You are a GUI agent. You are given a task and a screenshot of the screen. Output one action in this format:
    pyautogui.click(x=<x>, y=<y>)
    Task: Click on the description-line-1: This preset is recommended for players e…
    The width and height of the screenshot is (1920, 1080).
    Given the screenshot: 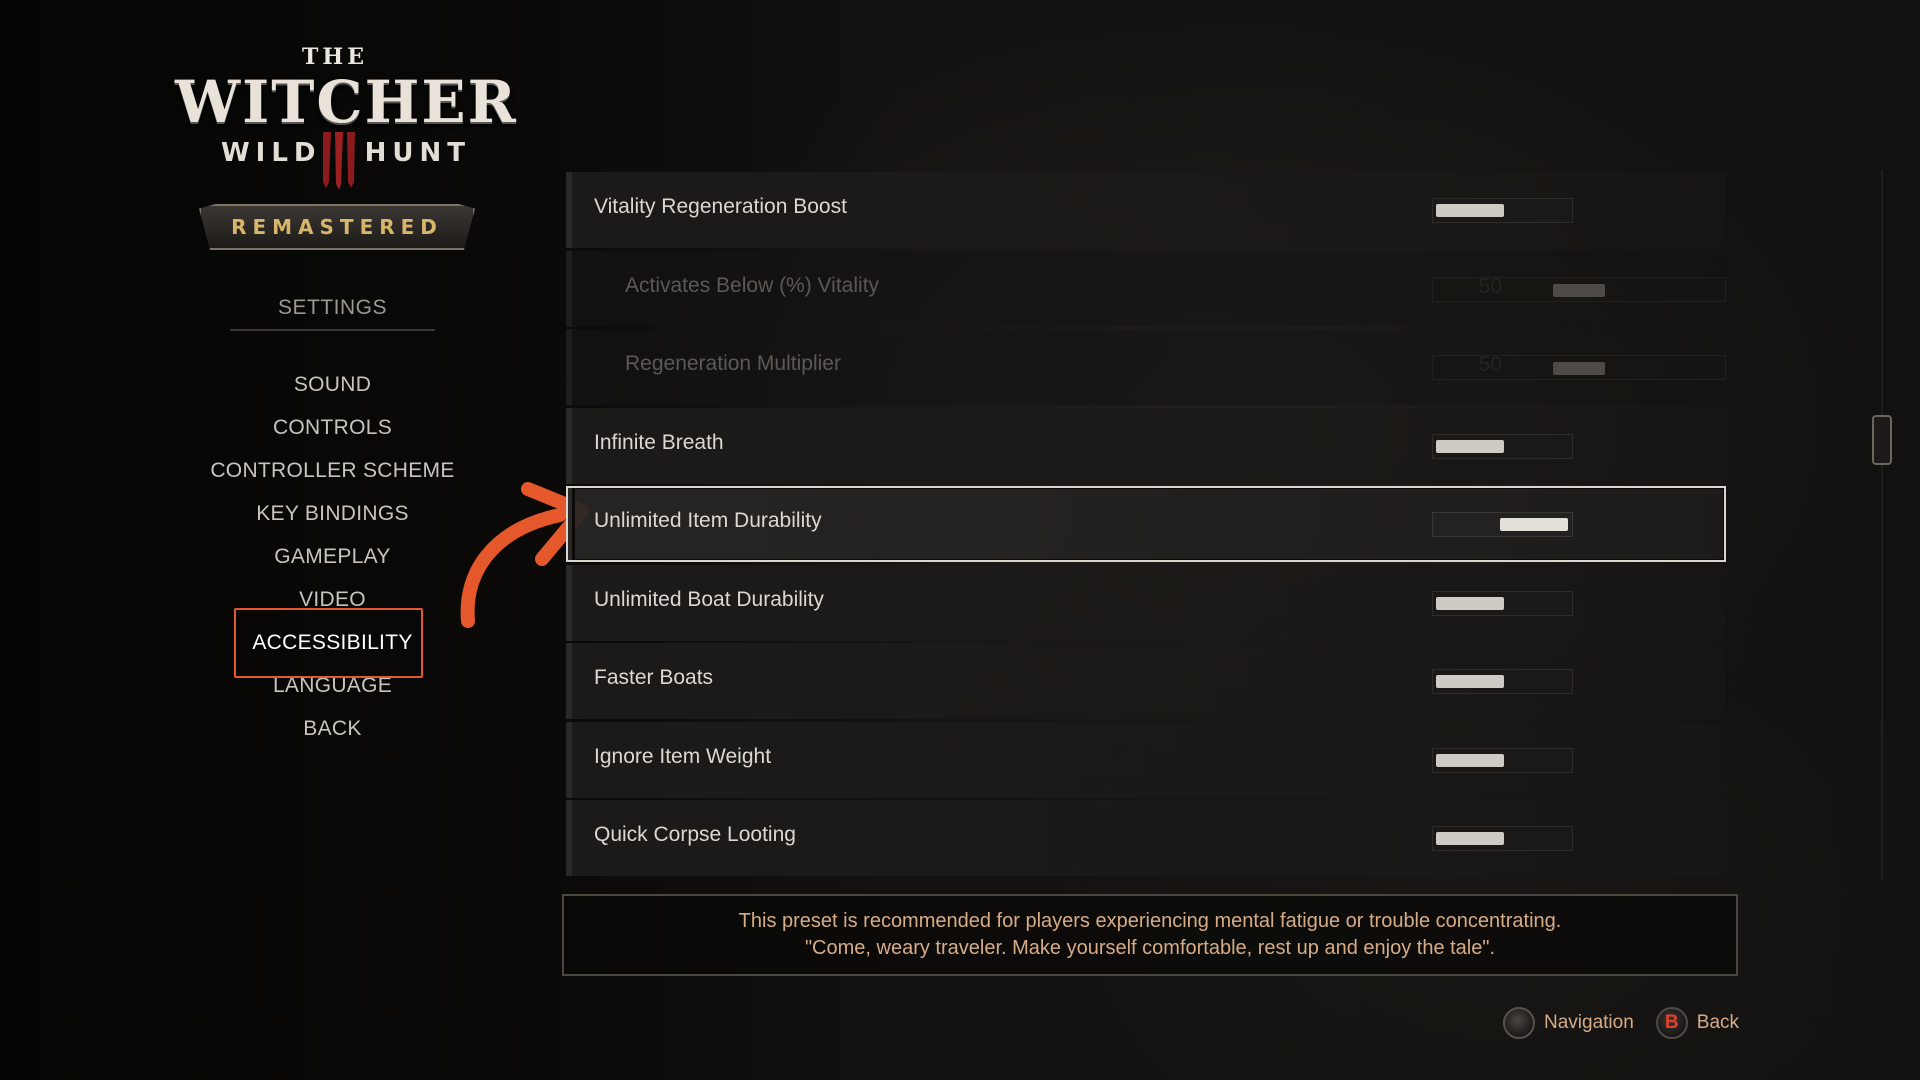 What is the action you would take?
    pyautogui.click(x=1150, y=921)
    